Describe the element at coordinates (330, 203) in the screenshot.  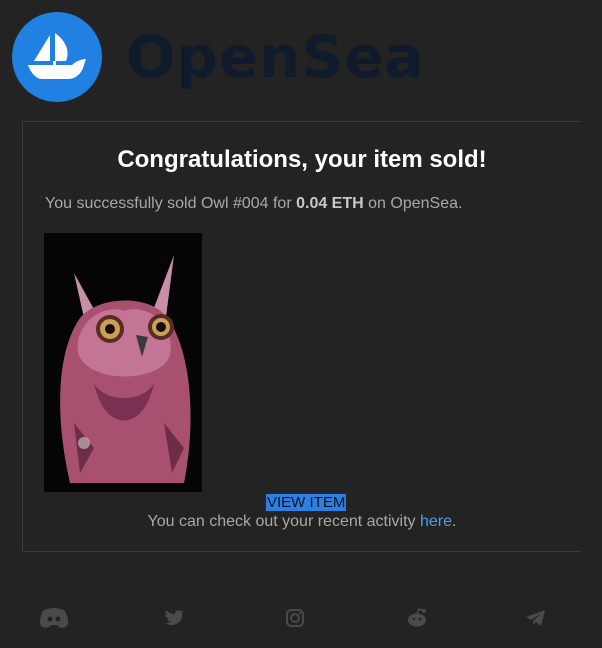
I see `sale-price: 0.04 ETH` at that location.